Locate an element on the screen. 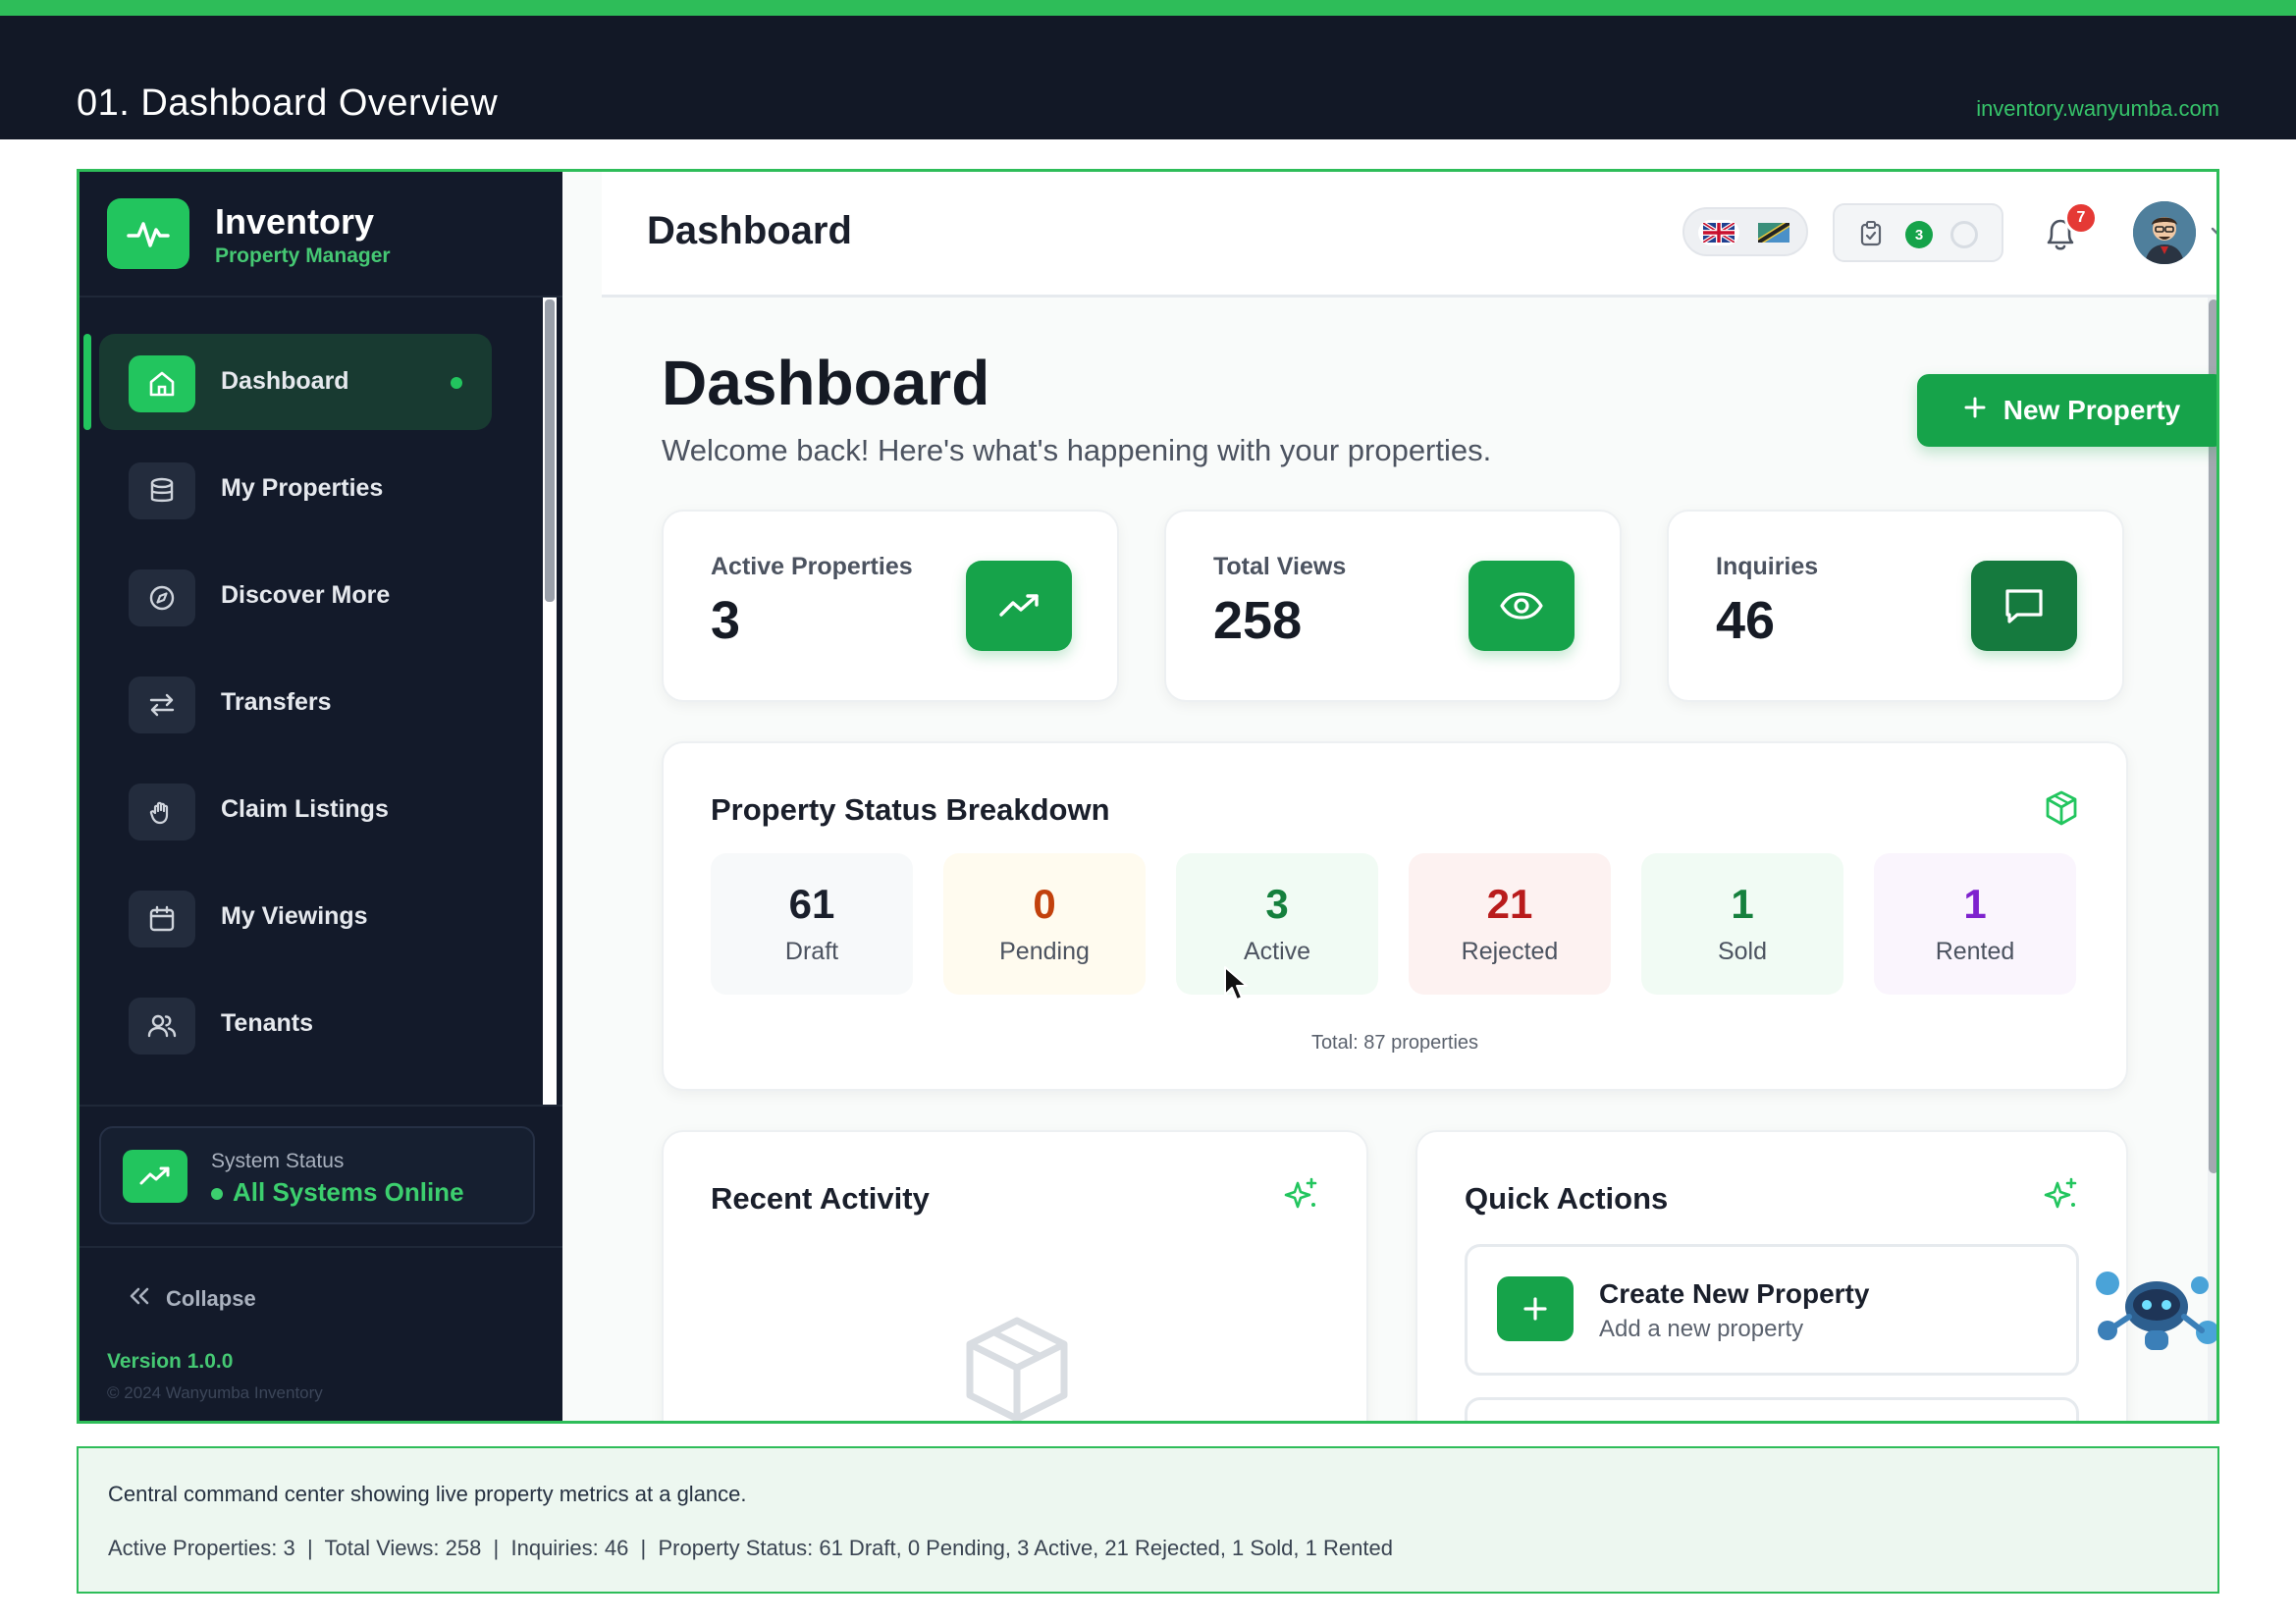 This screenshot has height=1624, width=2296. status-tile-rented: 1 Rented is located at coordinates (1975, 924).